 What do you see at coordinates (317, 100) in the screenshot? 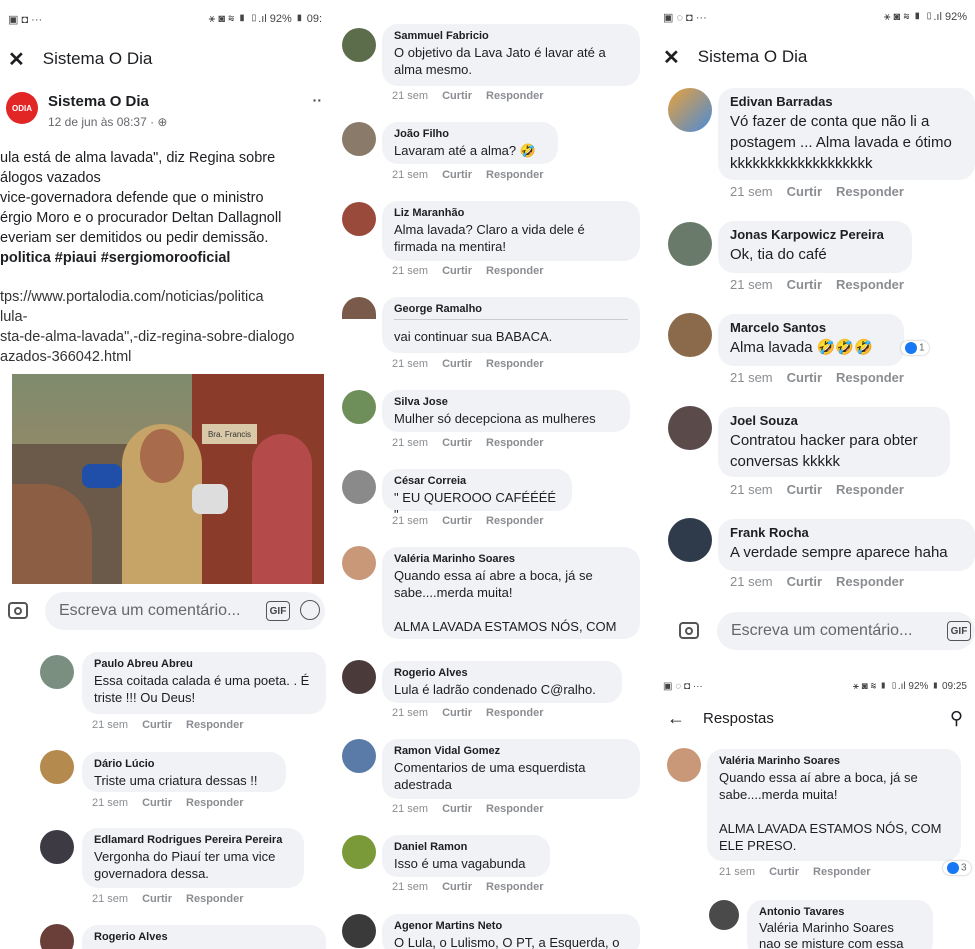
I see `post-menu-icon: ··` at bounding box center [317, 100].